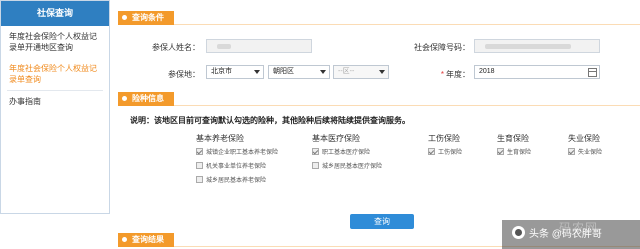 The height and width of the screenshot is (249, 640). What do you see at coordinates (379, 99) in the screenshot?
I see `section-insurance-info: 险种信息` at bounding box center [379, 99].